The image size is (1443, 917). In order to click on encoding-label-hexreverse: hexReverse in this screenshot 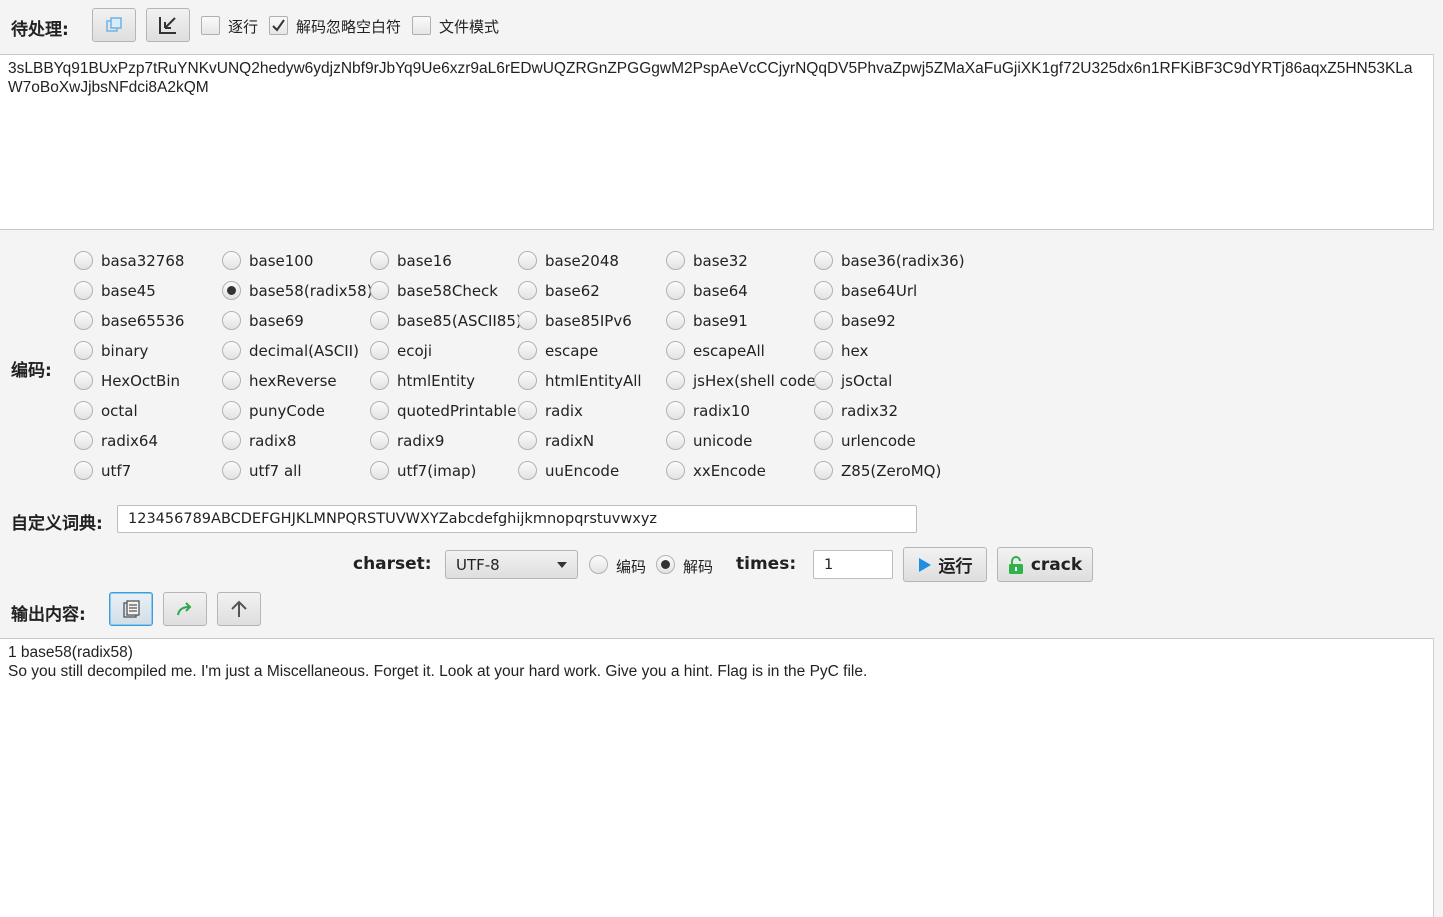, I will do `click(293, 381)`.